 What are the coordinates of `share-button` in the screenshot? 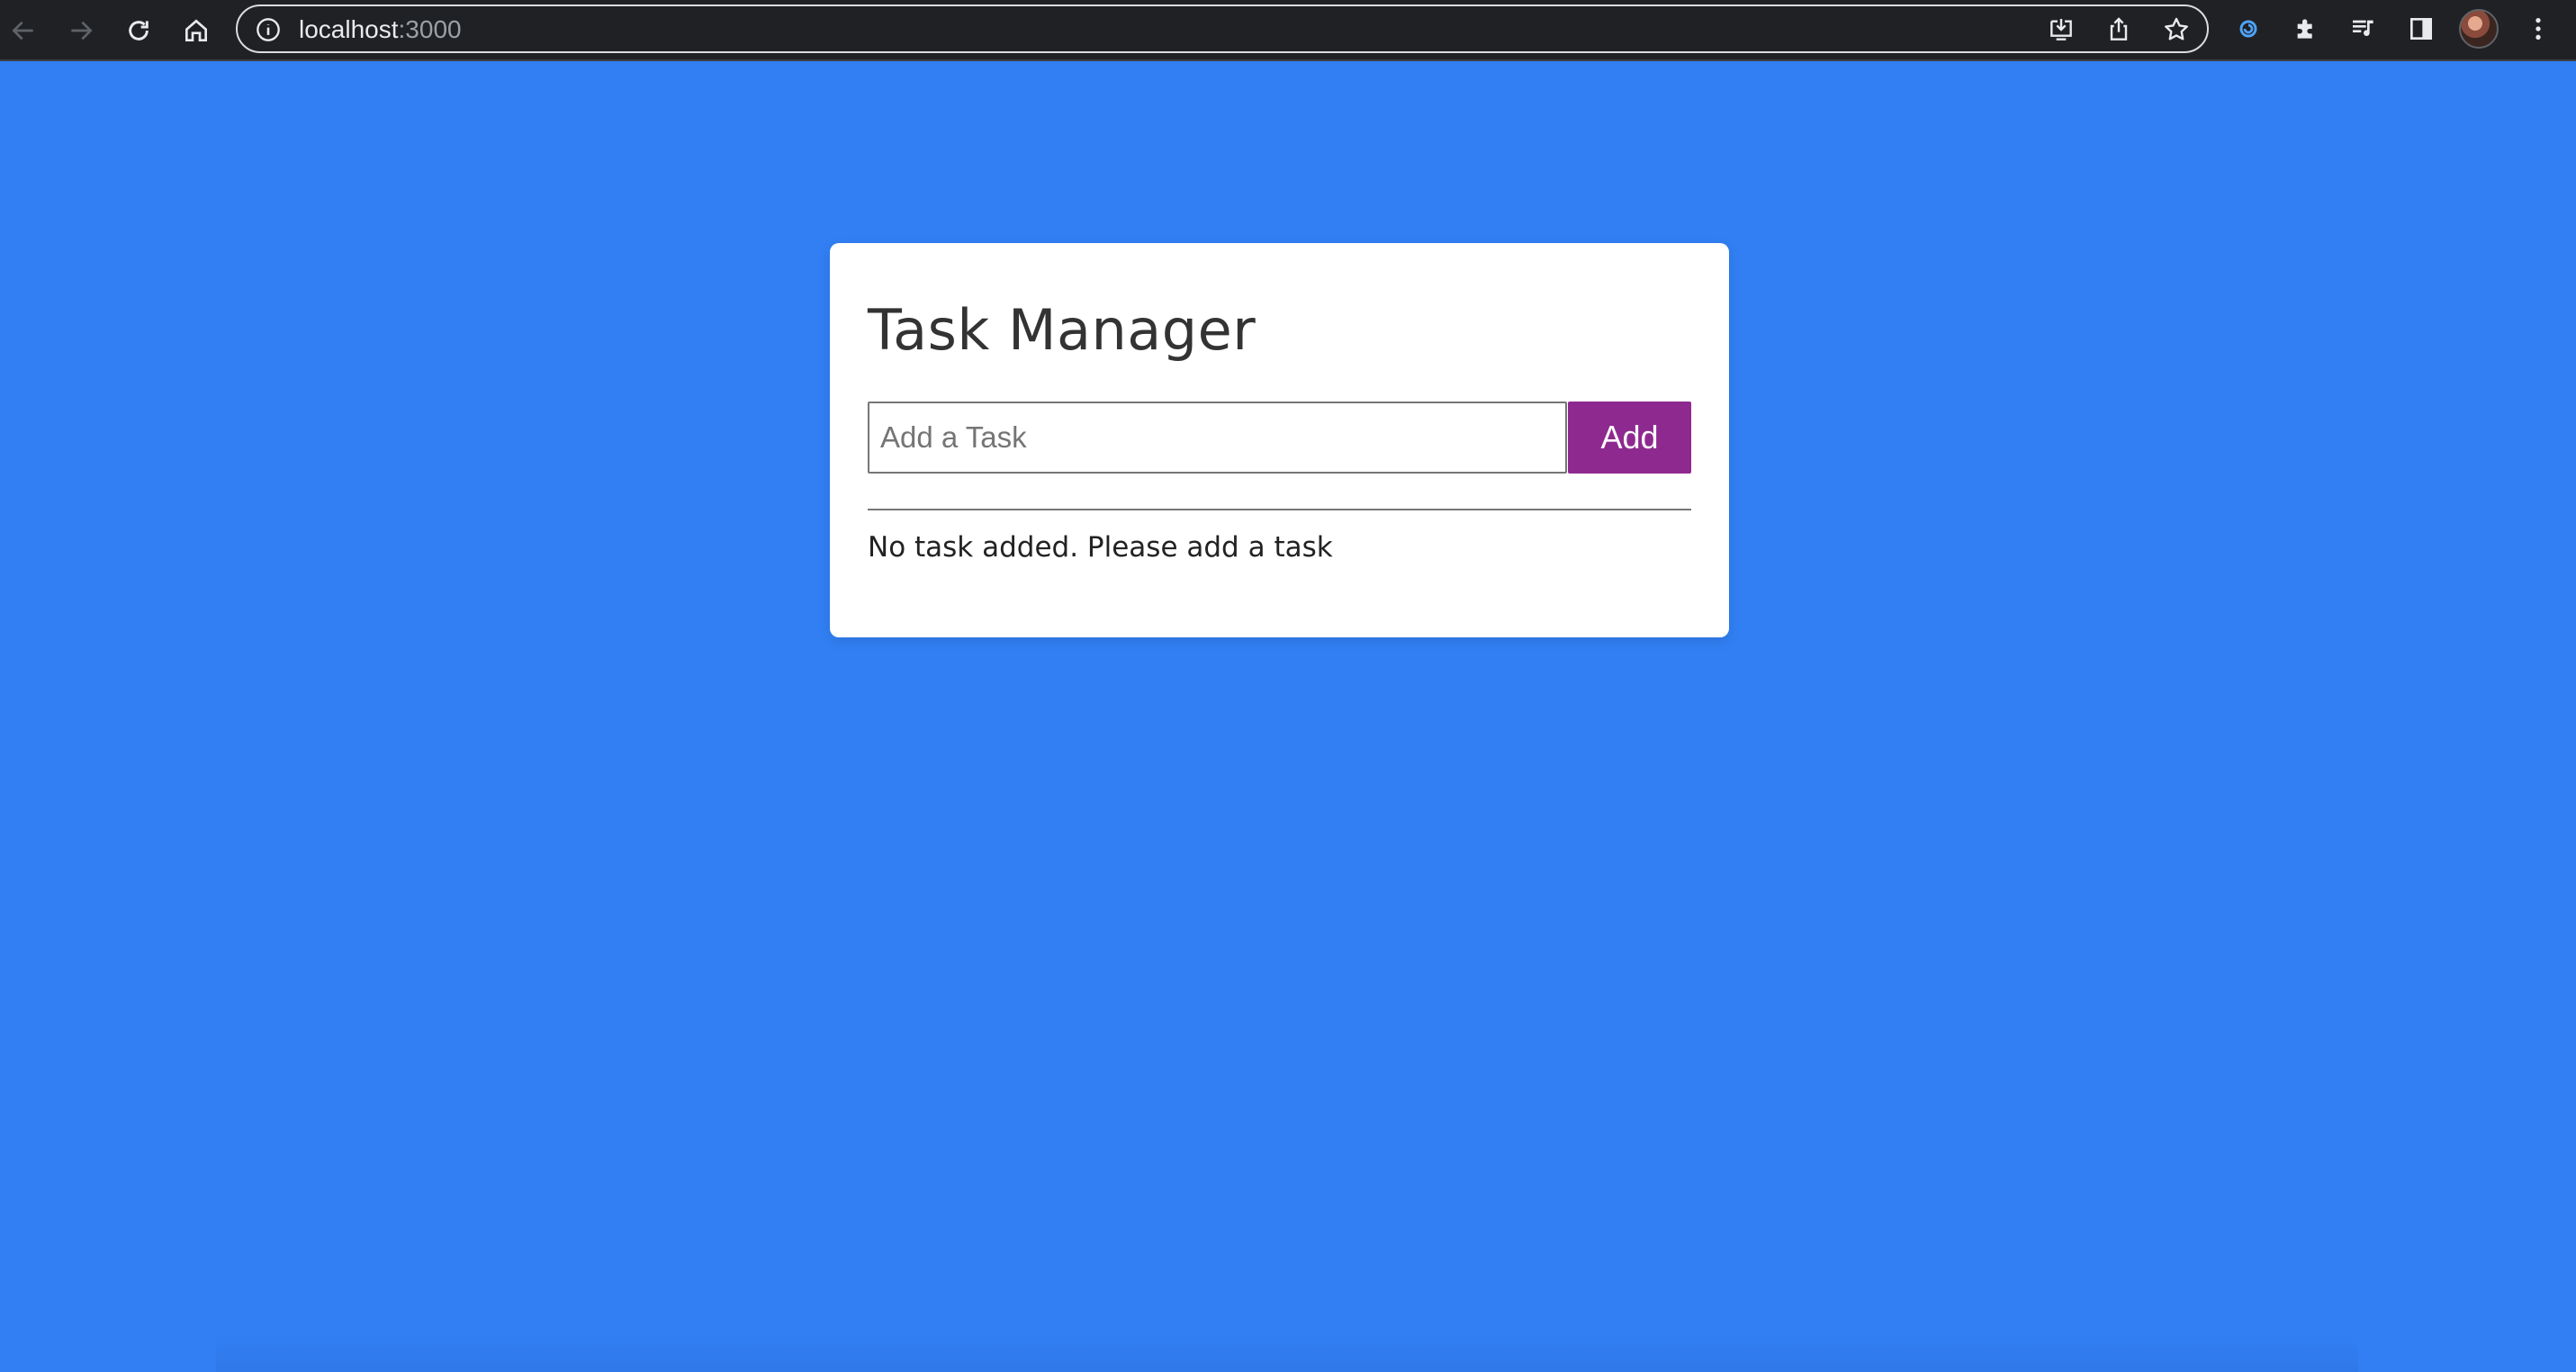 It's located at (2118, 30).